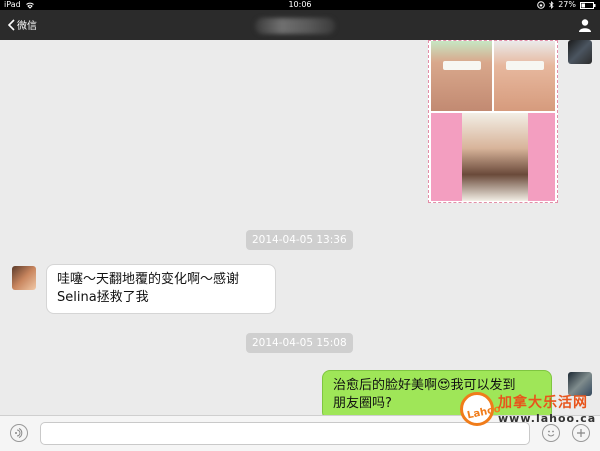 This screenshot has width=600, height=451. I want to click on voice-input-button, so click(19, 433).